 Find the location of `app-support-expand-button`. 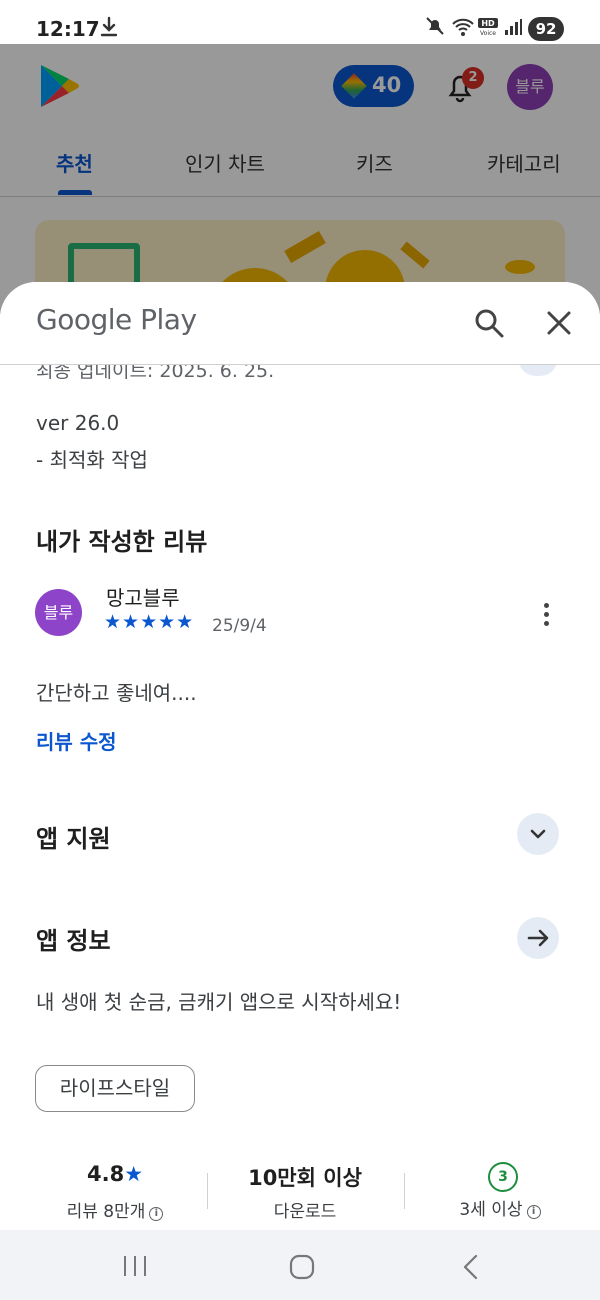

app-support-expand-button is located at coordinates (538, 834).